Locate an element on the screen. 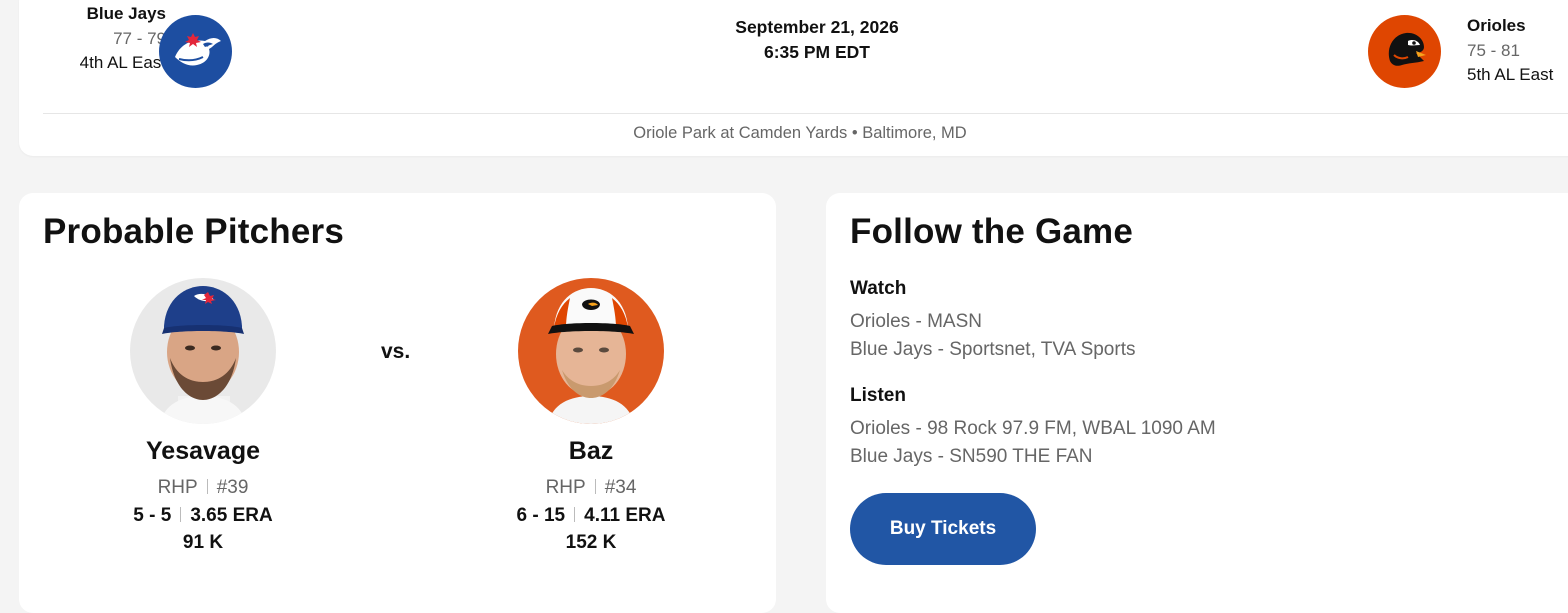  home-pitcher-era: 4.11 ERA is located at coordinates (625, 515).